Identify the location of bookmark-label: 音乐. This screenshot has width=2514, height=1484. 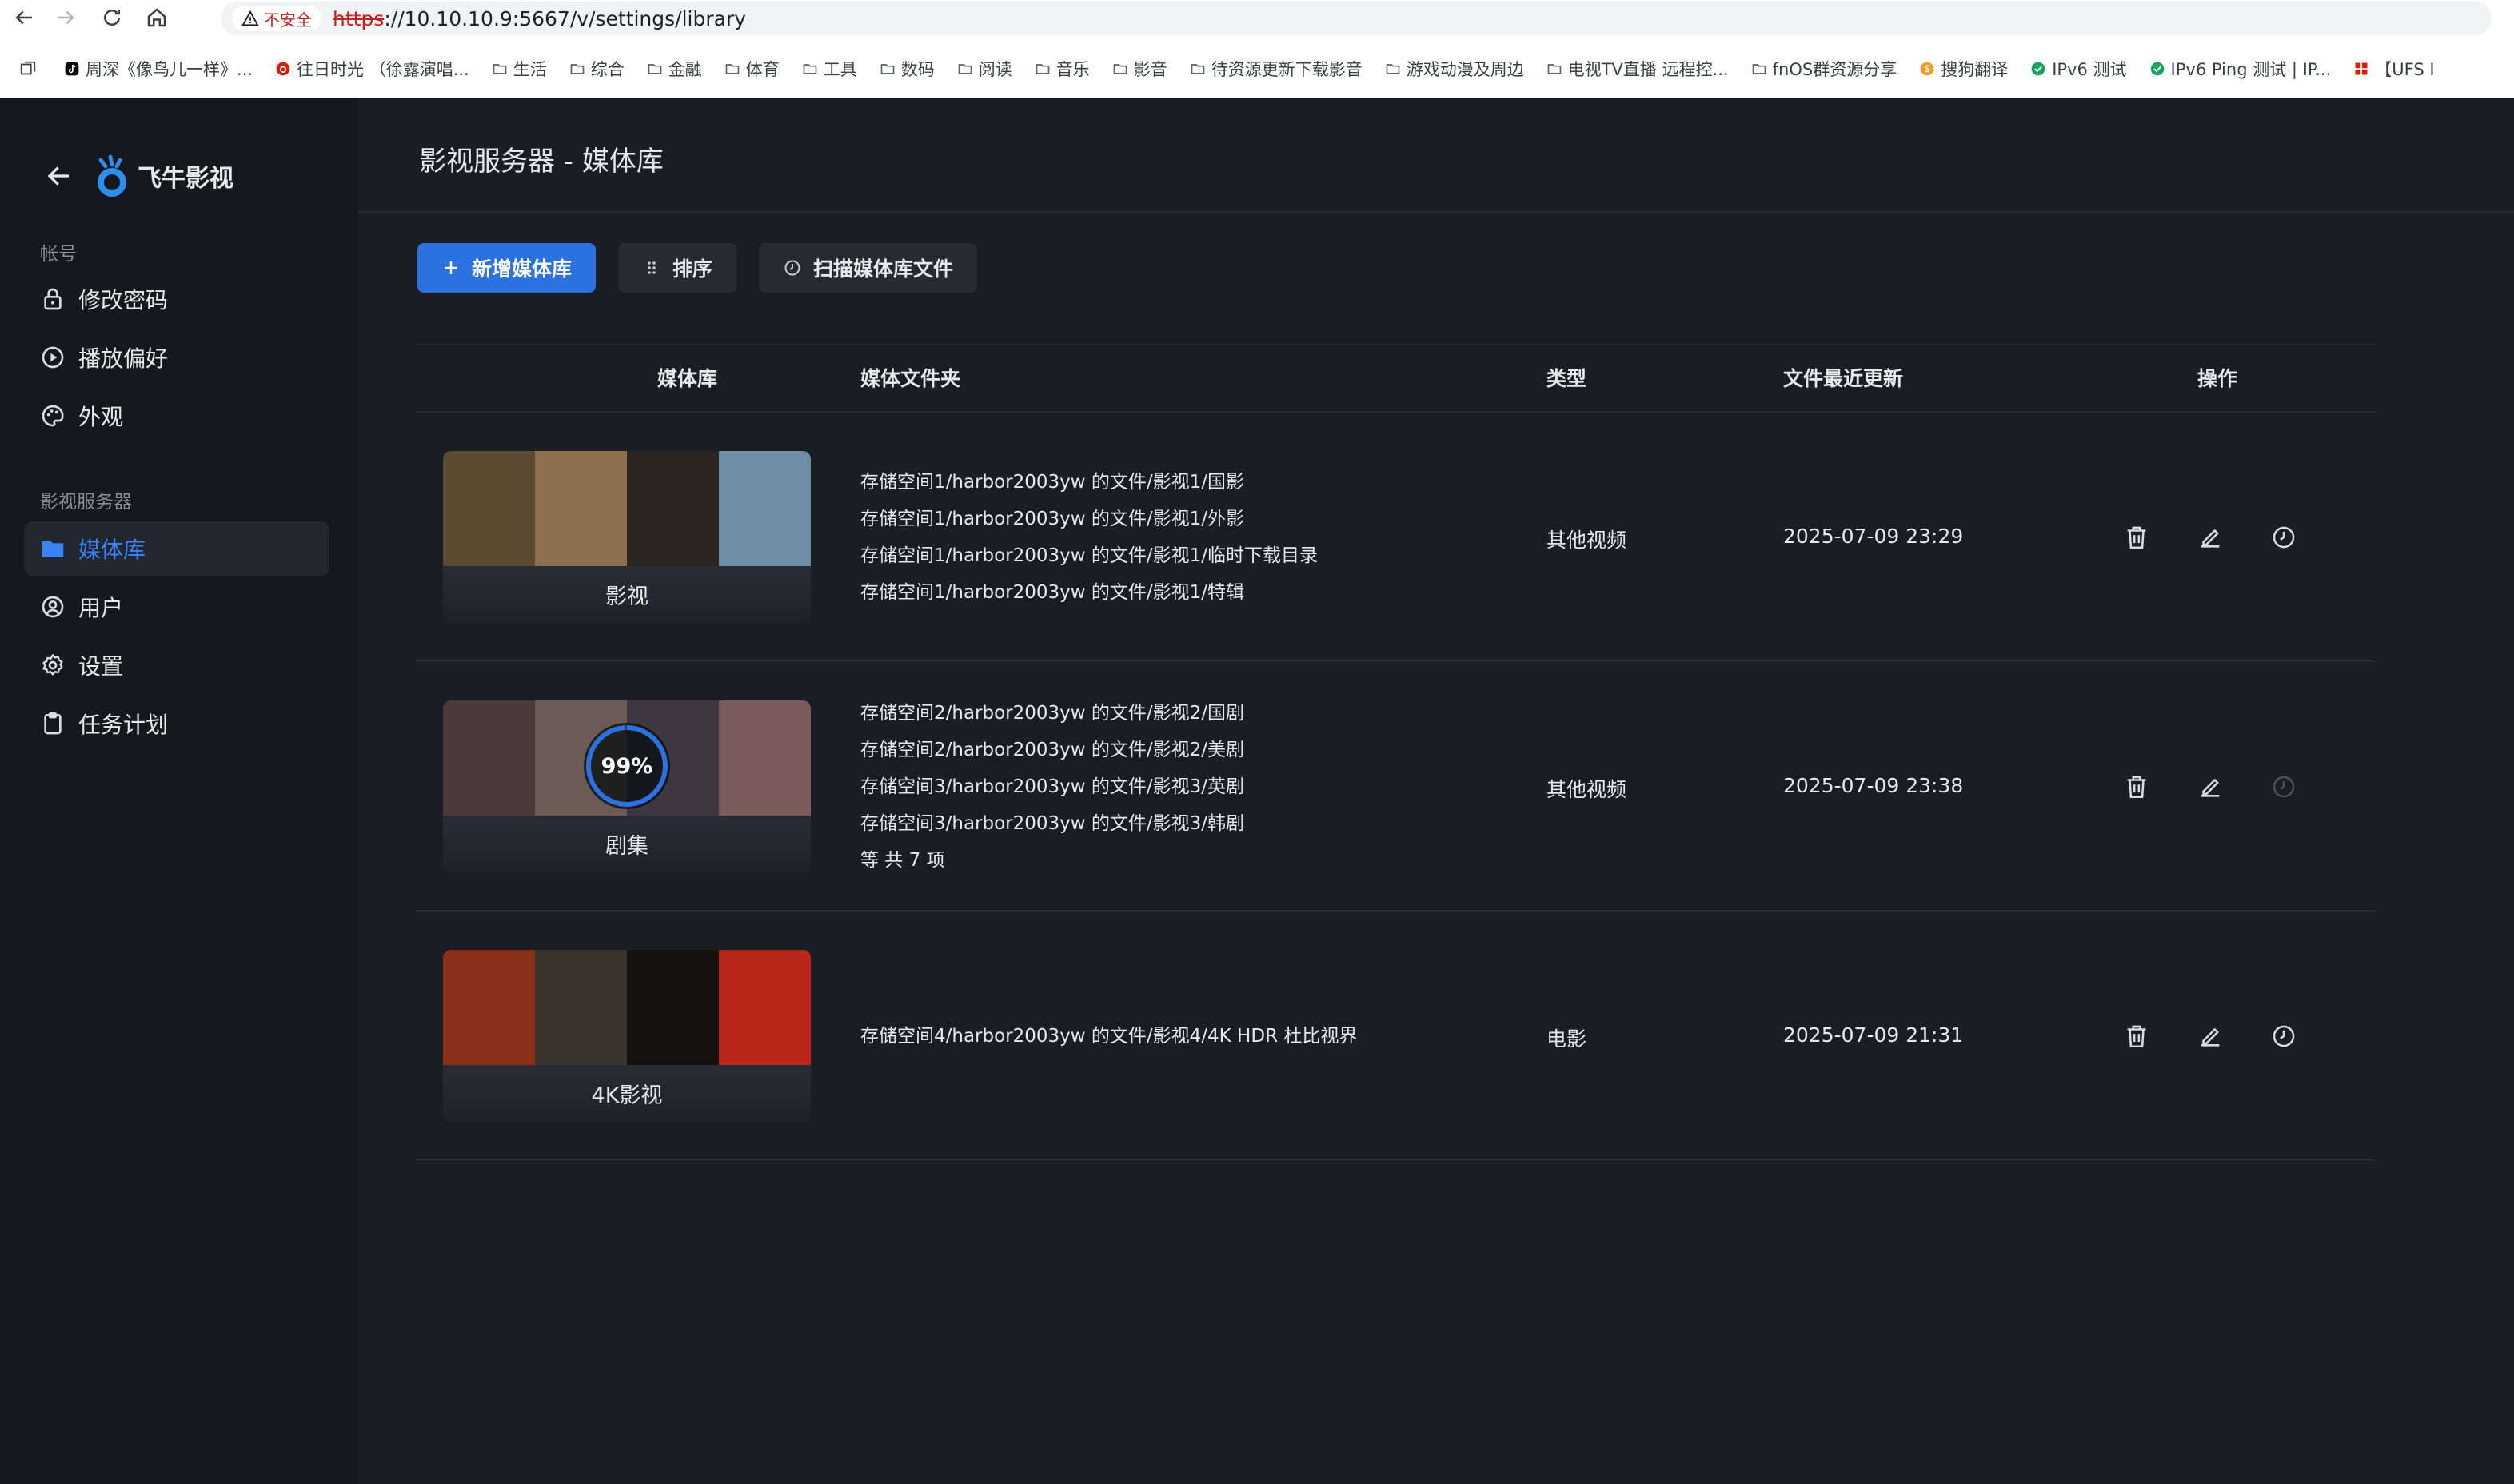
(1072, 69).